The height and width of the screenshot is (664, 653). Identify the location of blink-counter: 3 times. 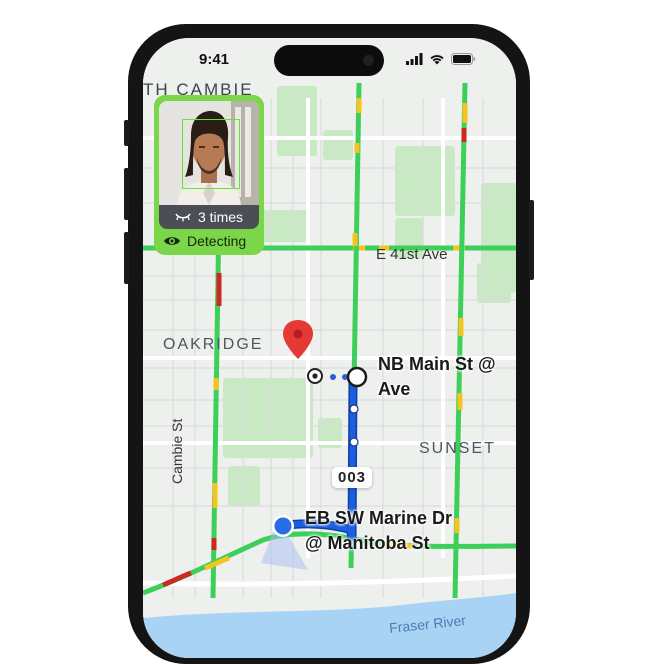
(209, 217).